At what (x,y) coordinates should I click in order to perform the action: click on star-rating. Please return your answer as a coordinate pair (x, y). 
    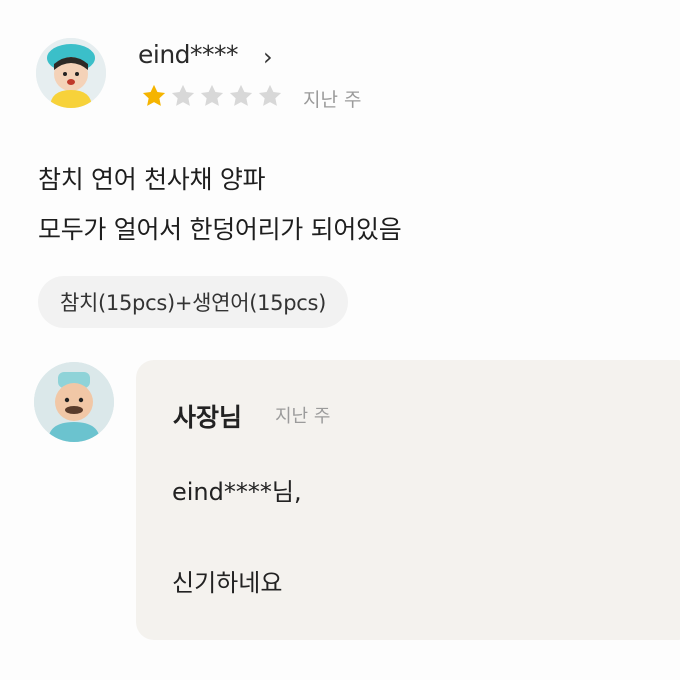
    Looking at the image, I should click on (212, 96).